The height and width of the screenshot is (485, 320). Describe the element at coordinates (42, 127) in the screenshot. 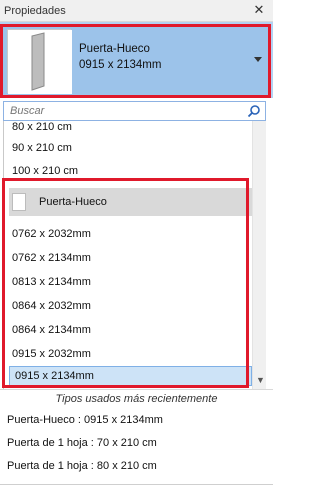

I see `list-item: 80 x 210 cm` at that location.